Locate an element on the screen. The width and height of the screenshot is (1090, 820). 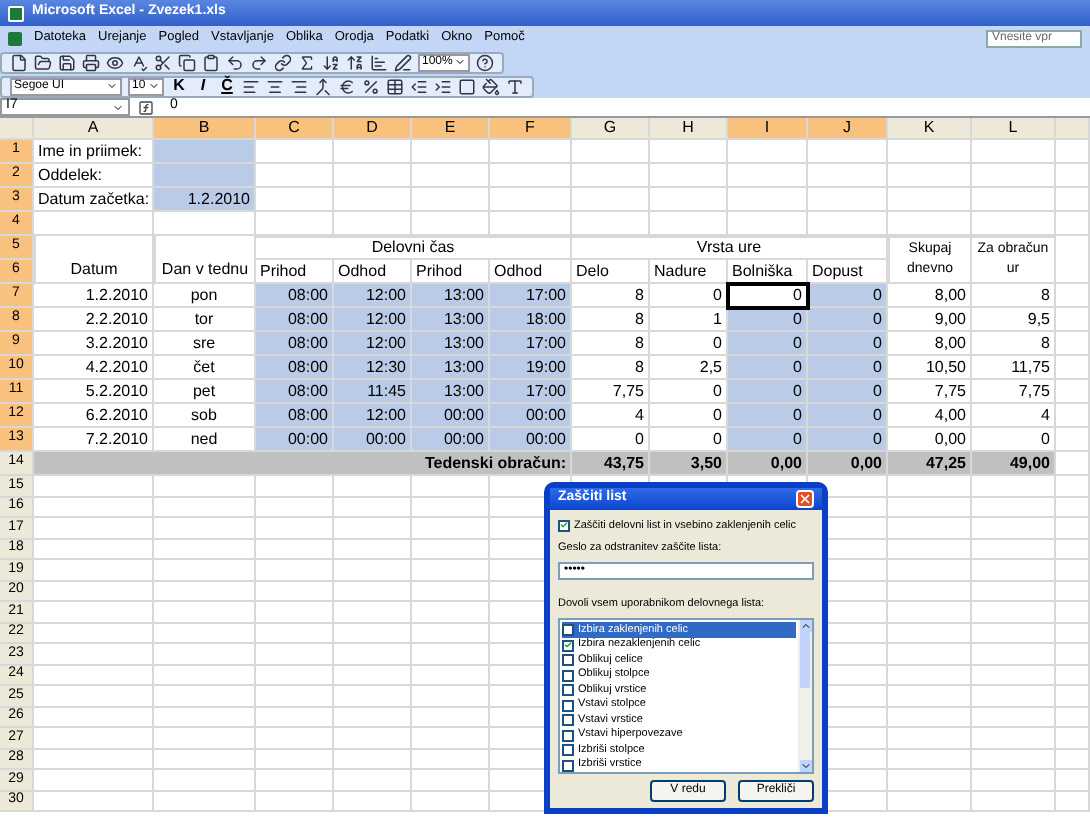
copy-icon is located at coordinates (187, 62).